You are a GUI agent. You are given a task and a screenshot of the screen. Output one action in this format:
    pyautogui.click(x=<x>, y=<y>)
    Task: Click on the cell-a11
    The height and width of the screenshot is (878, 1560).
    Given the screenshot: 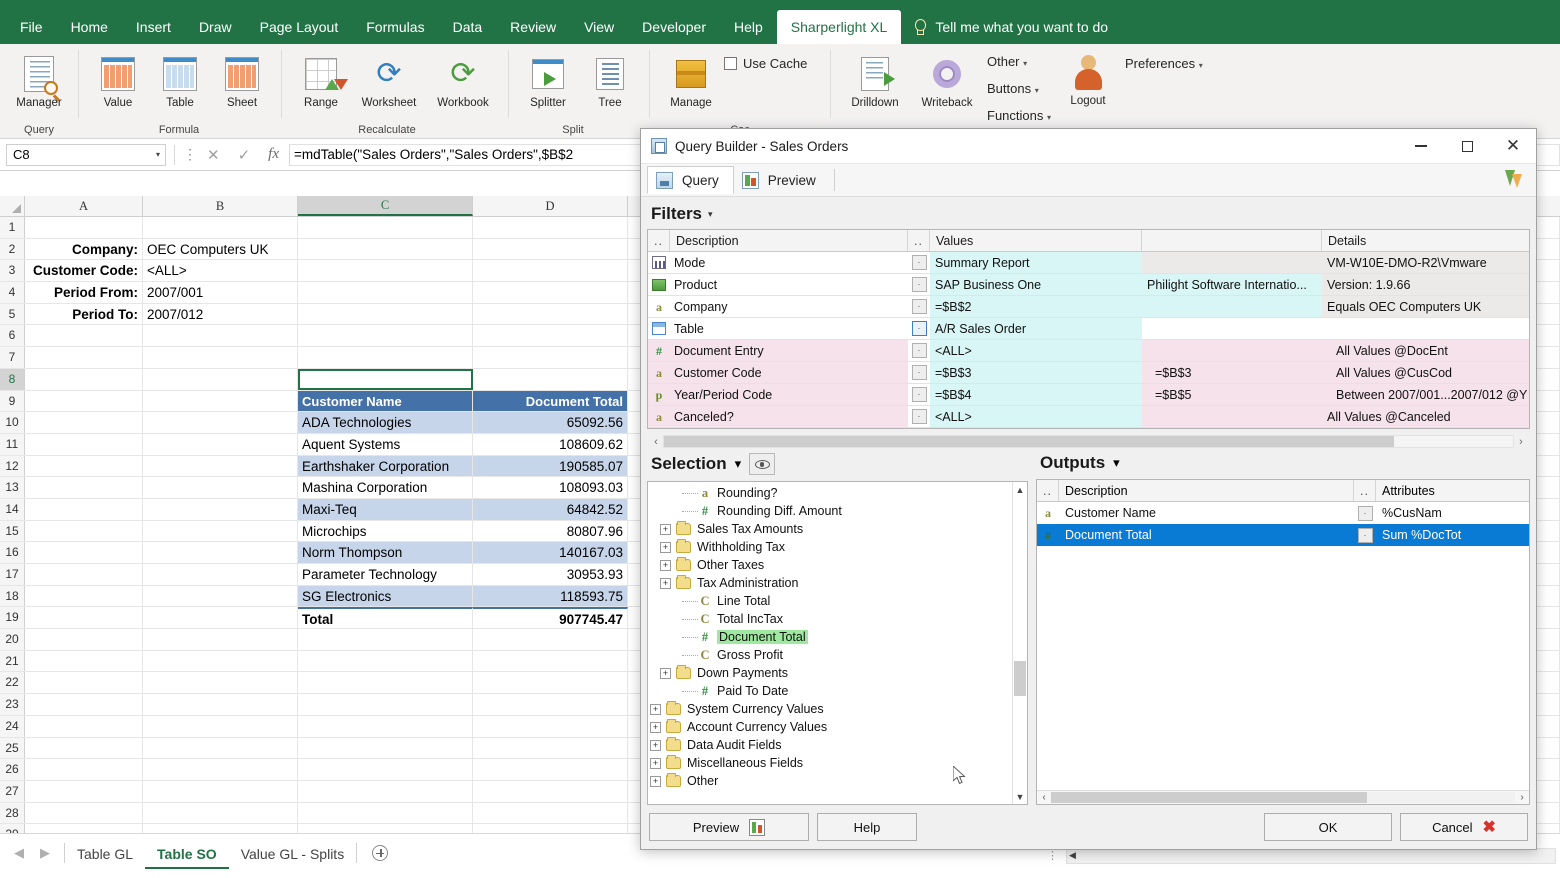 What is the action you would take?
    pyautogui.click(x=84, y=444)
    